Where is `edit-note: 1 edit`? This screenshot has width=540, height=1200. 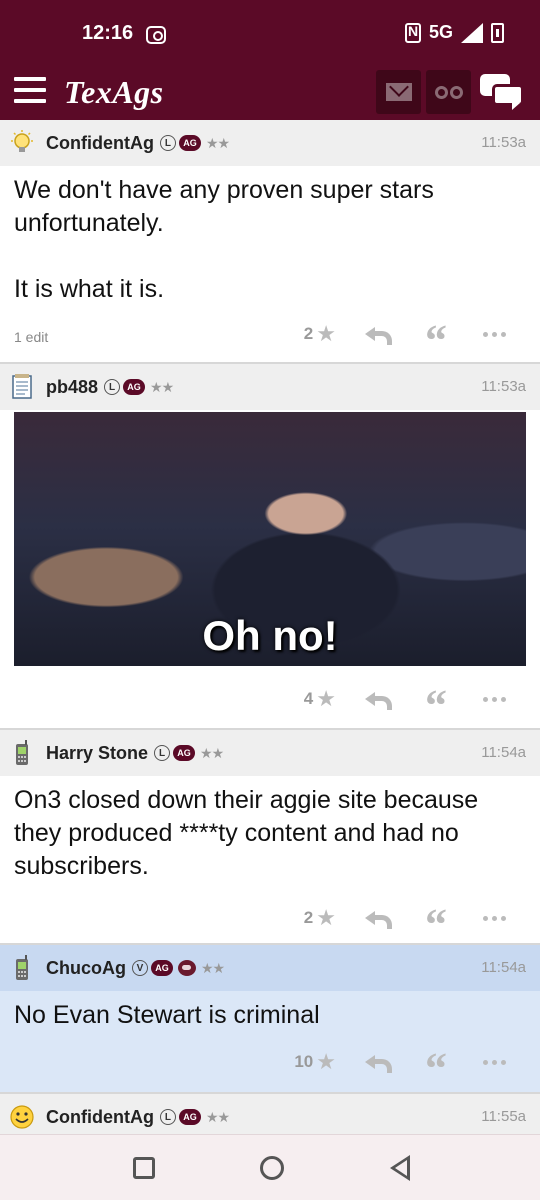
edit-note: 1 edit is located at coordinates (31, 337).